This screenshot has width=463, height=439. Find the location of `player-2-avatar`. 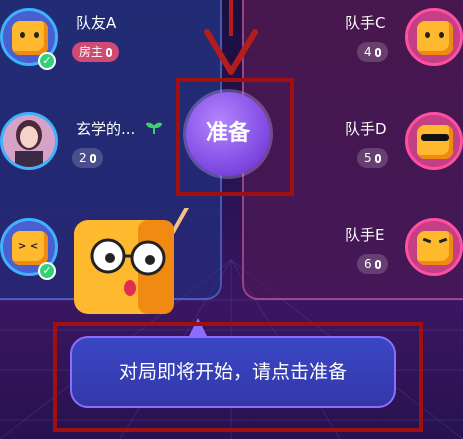

player-2-avatar is located at coordinates (29, 141).